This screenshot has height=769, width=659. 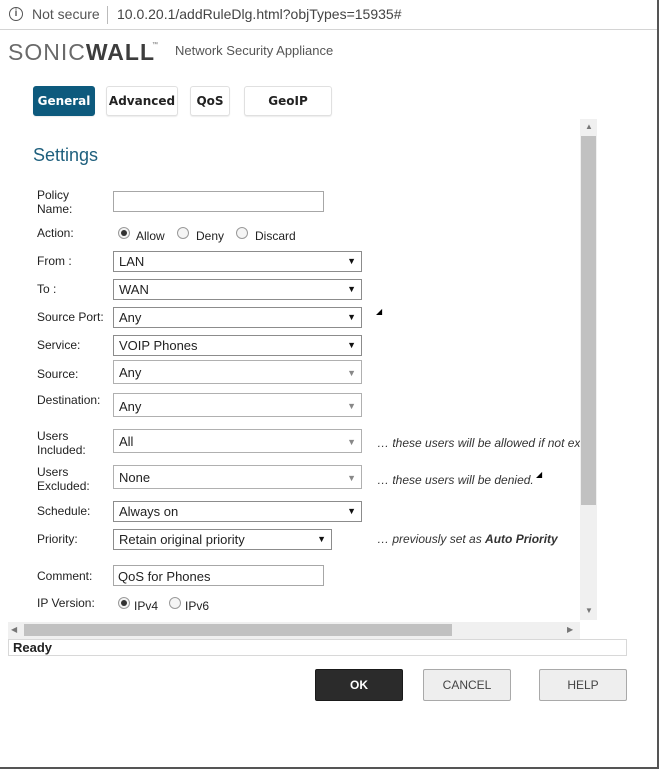 I want to click on sonicwall-logo: SONICWALL, so click(x=81, y=52).